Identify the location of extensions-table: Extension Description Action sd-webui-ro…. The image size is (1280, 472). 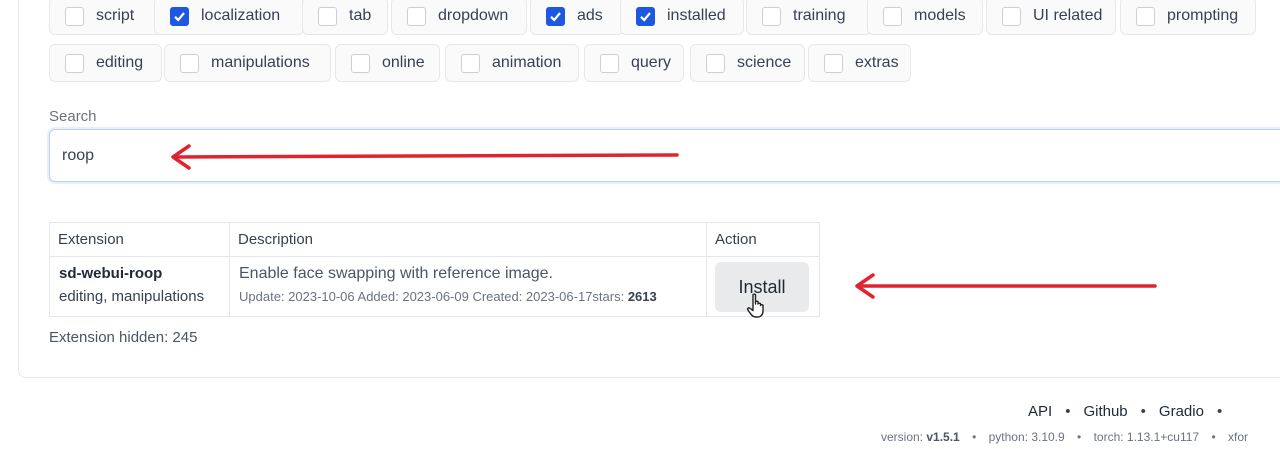
(434, 269).